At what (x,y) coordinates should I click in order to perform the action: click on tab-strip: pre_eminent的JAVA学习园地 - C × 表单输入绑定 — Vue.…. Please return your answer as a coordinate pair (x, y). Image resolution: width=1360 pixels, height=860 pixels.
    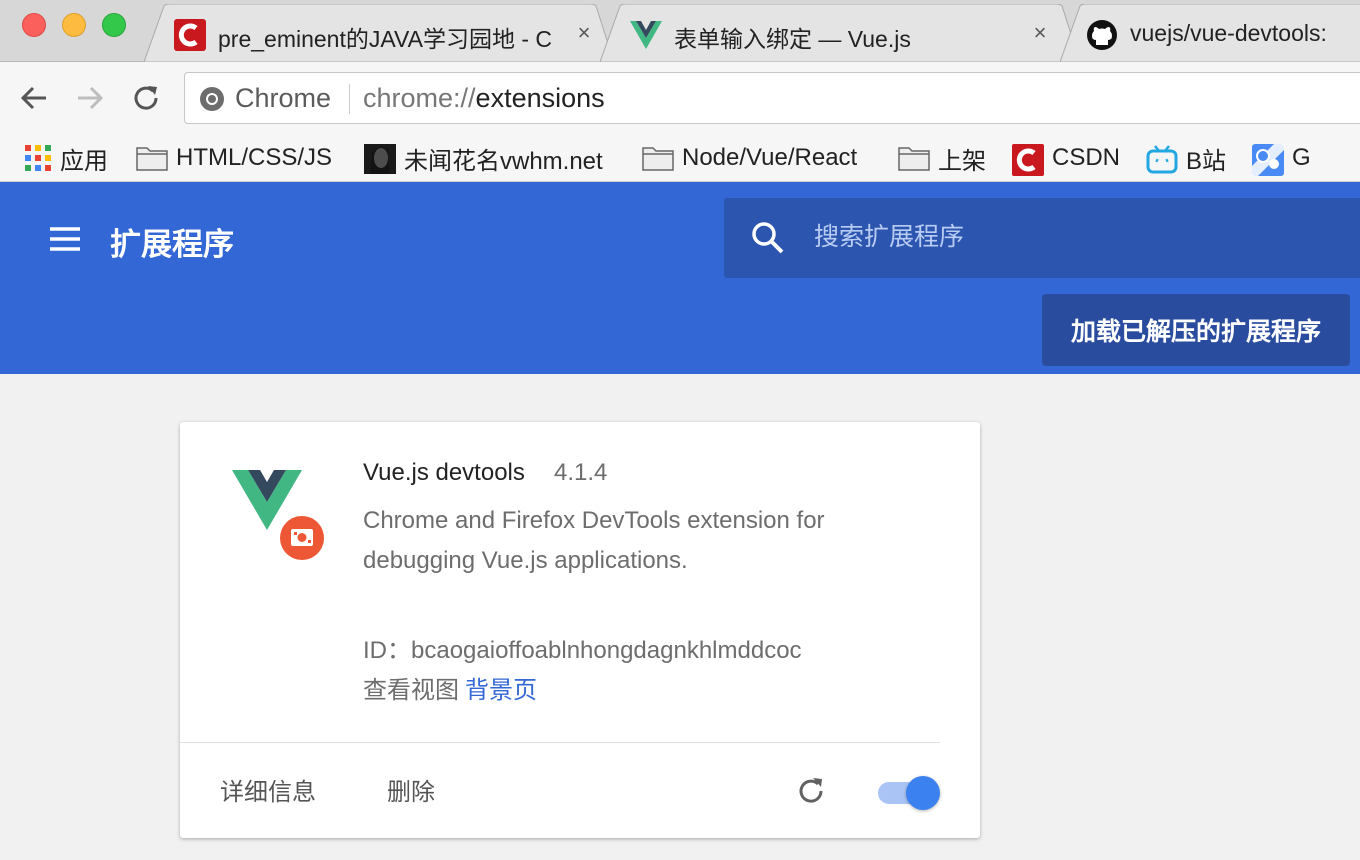
    Looking at the image, I should click on (680, 31).